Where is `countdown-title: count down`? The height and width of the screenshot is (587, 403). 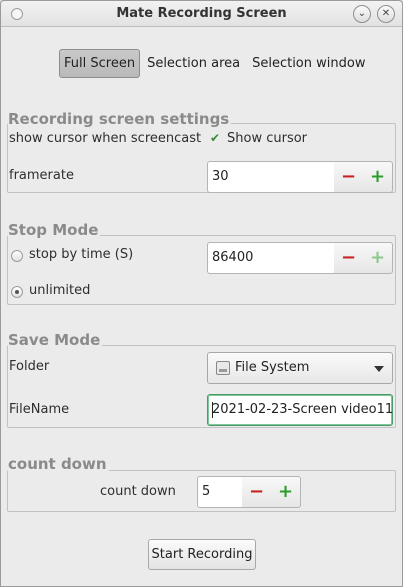
countdown-title: count down is located at coordinates (58, 464).